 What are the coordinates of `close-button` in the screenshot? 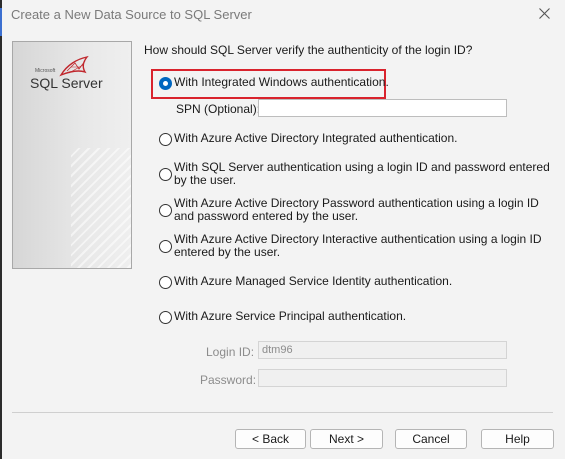 It's located at (545, 14).